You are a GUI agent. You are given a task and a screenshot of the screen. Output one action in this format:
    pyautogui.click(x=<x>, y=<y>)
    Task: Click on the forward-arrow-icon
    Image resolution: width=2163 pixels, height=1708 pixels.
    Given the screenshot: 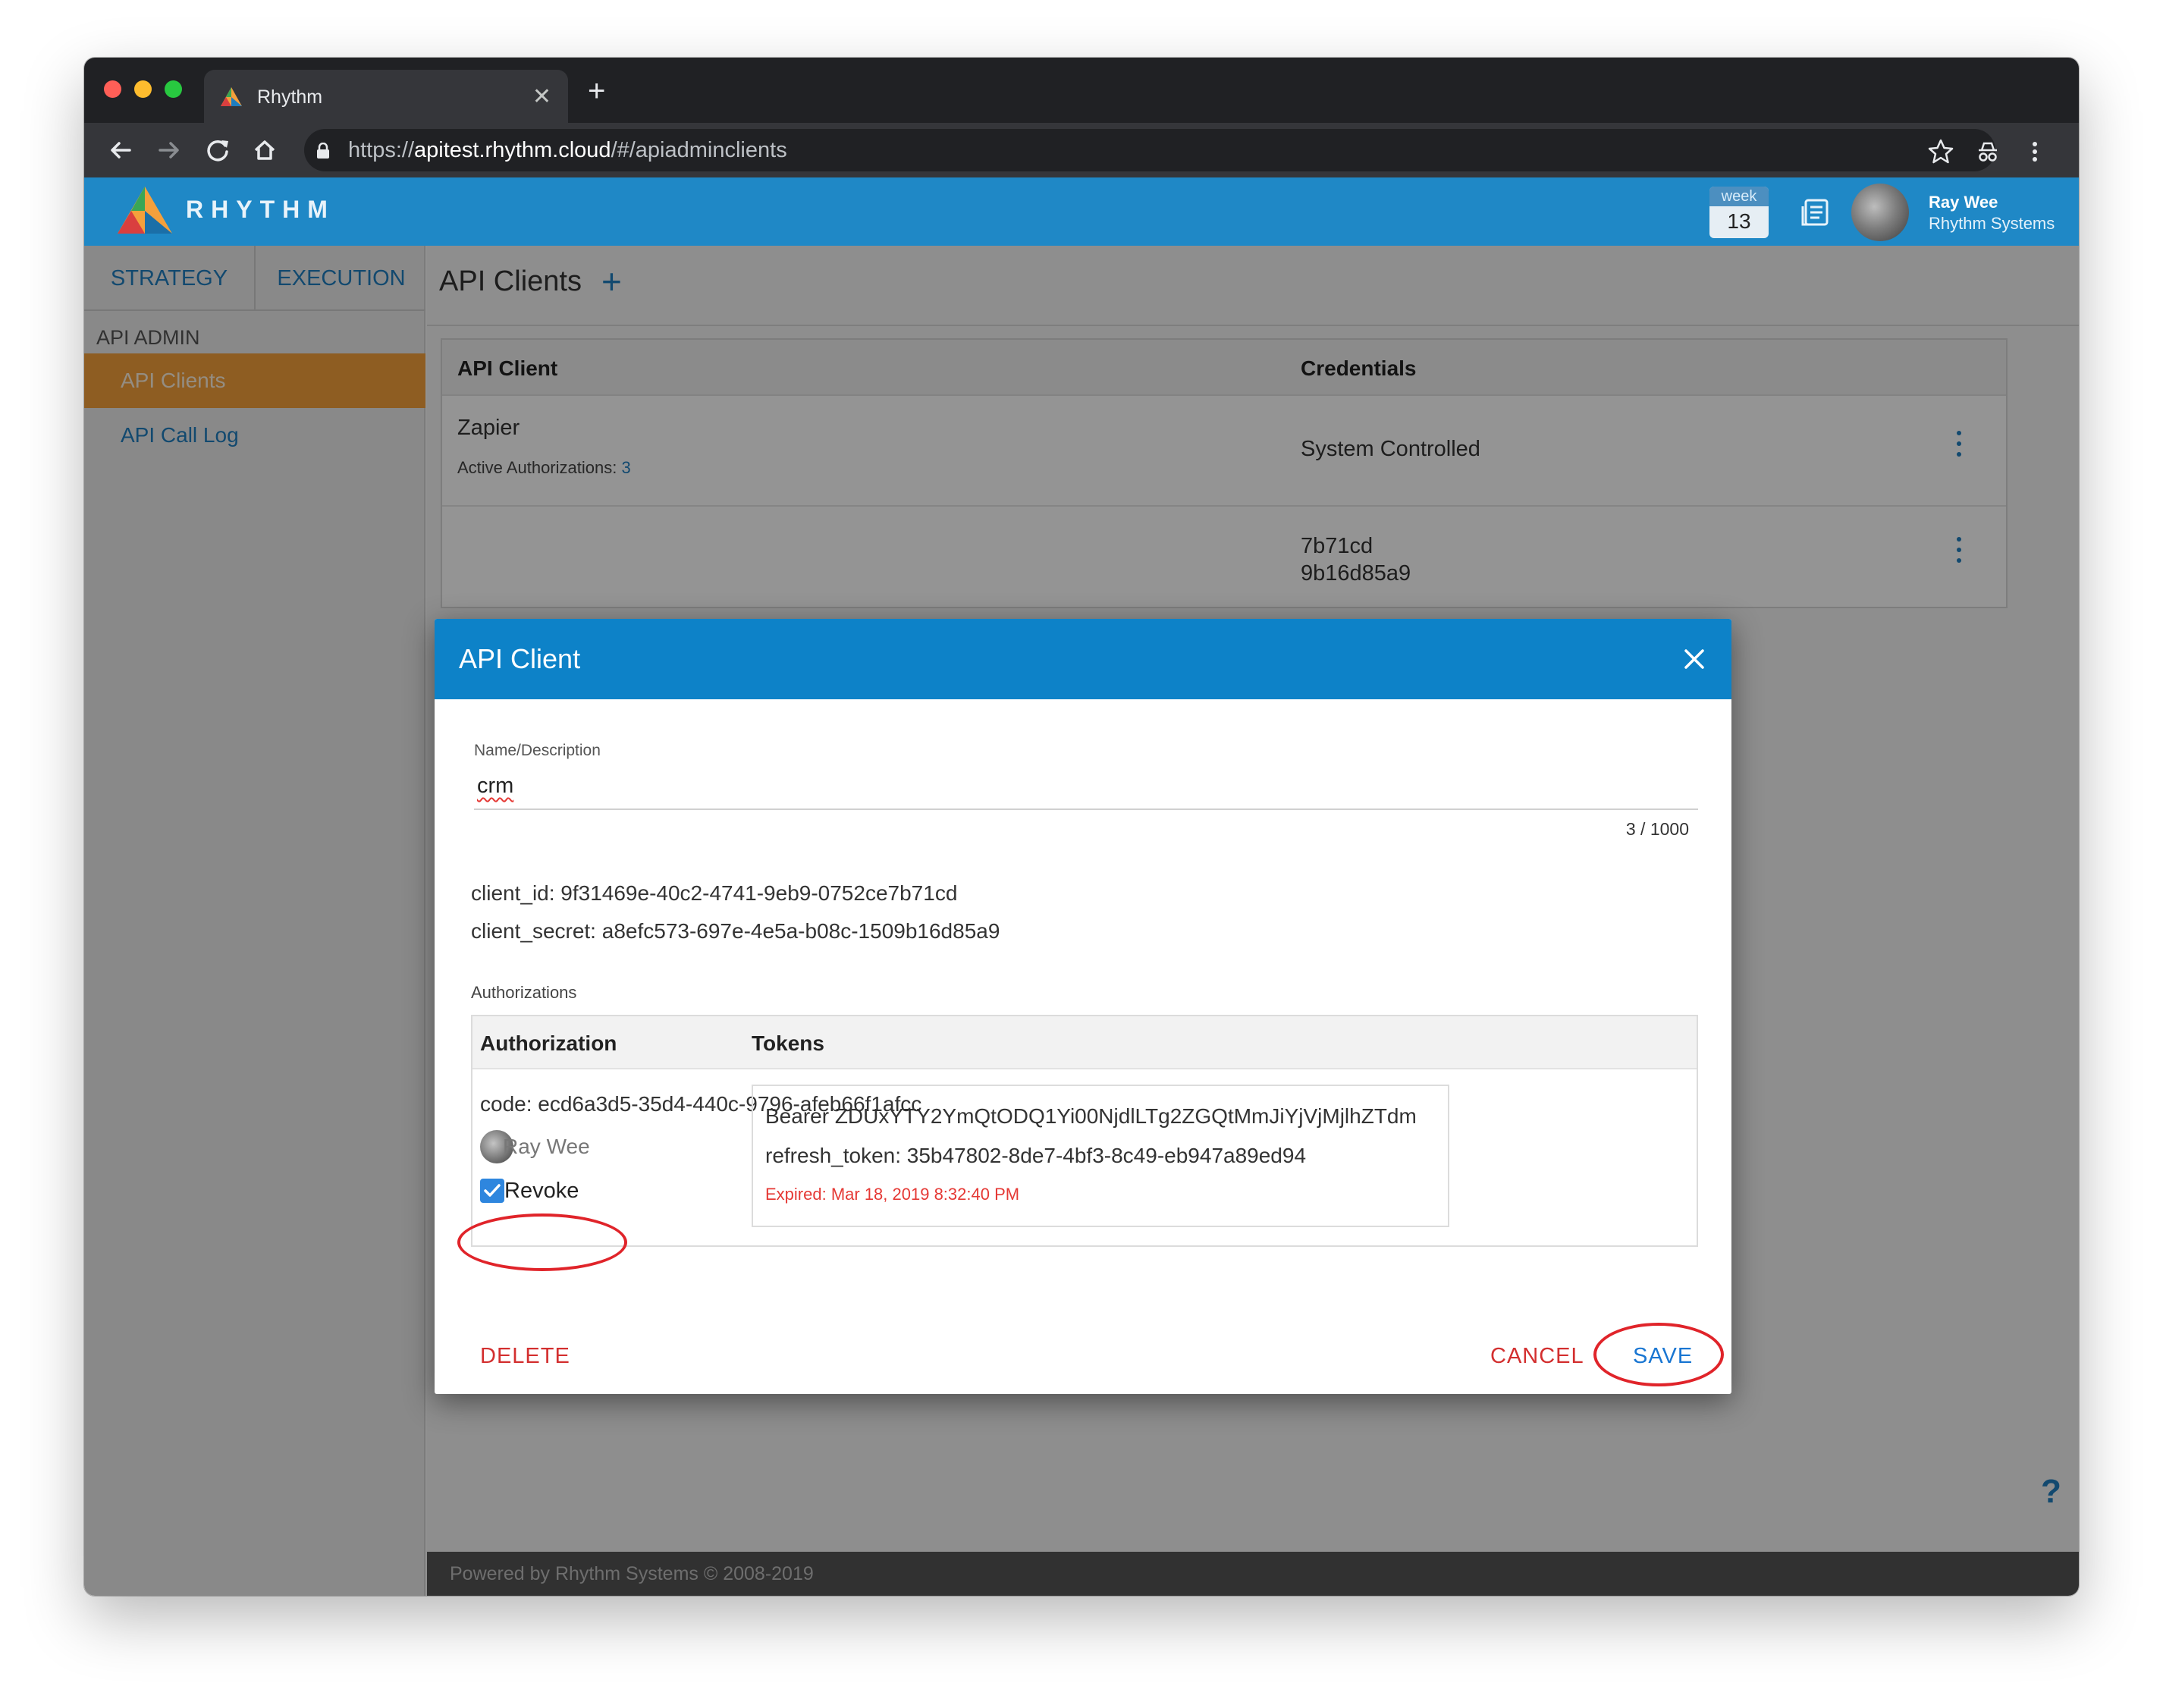 What is the action you would take?
    pyautogui.click(x=169, y=150)
    